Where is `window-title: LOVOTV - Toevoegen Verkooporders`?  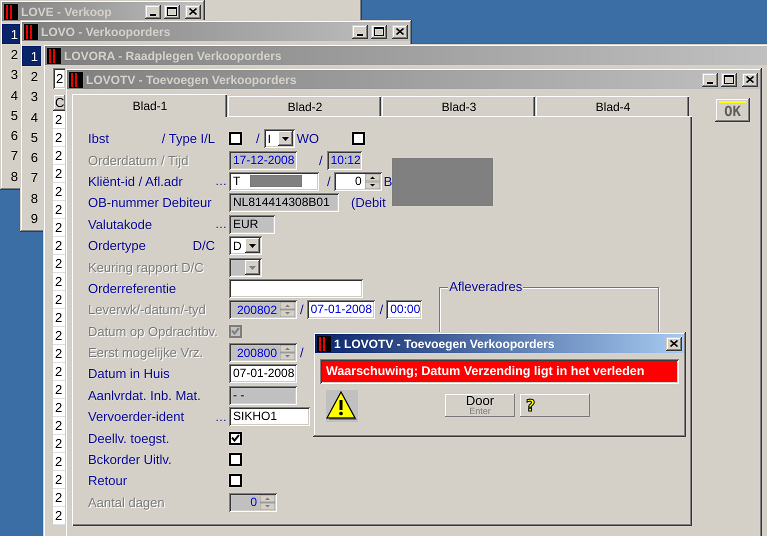 window-title: LOVOTV - Toevoegen Verkooporders is located at coordinates (191, 79).